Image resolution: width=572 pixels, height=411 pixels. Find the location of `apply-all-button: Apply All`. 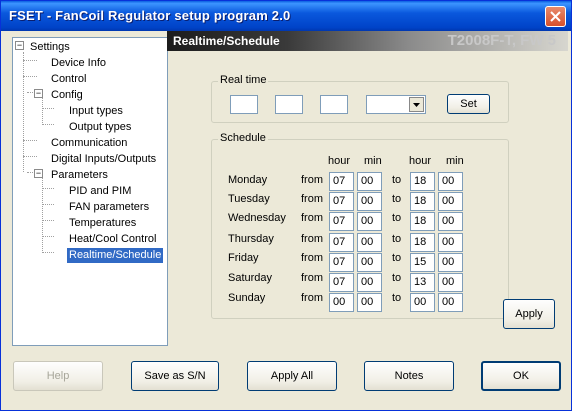

apply-all-button: Apply All is located at coordinates (292, 376).